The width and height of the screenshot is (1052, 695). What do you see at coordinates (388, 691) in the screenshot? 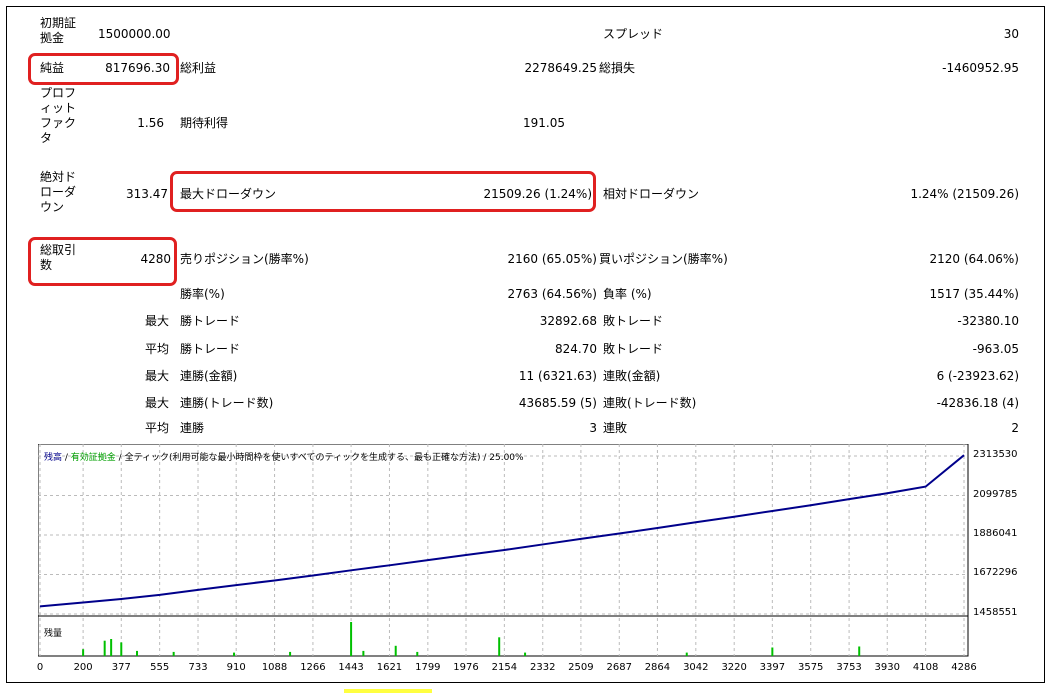
I see `highlight-marker` at bounding box center [388, 691].